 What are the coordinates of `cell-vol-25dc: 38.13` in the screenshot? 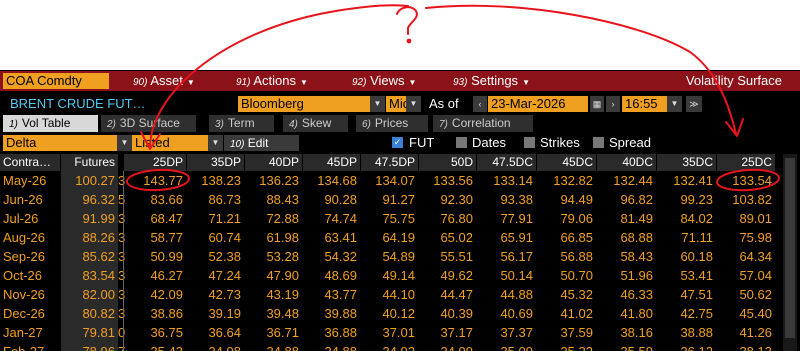 It's located at (746, 346).